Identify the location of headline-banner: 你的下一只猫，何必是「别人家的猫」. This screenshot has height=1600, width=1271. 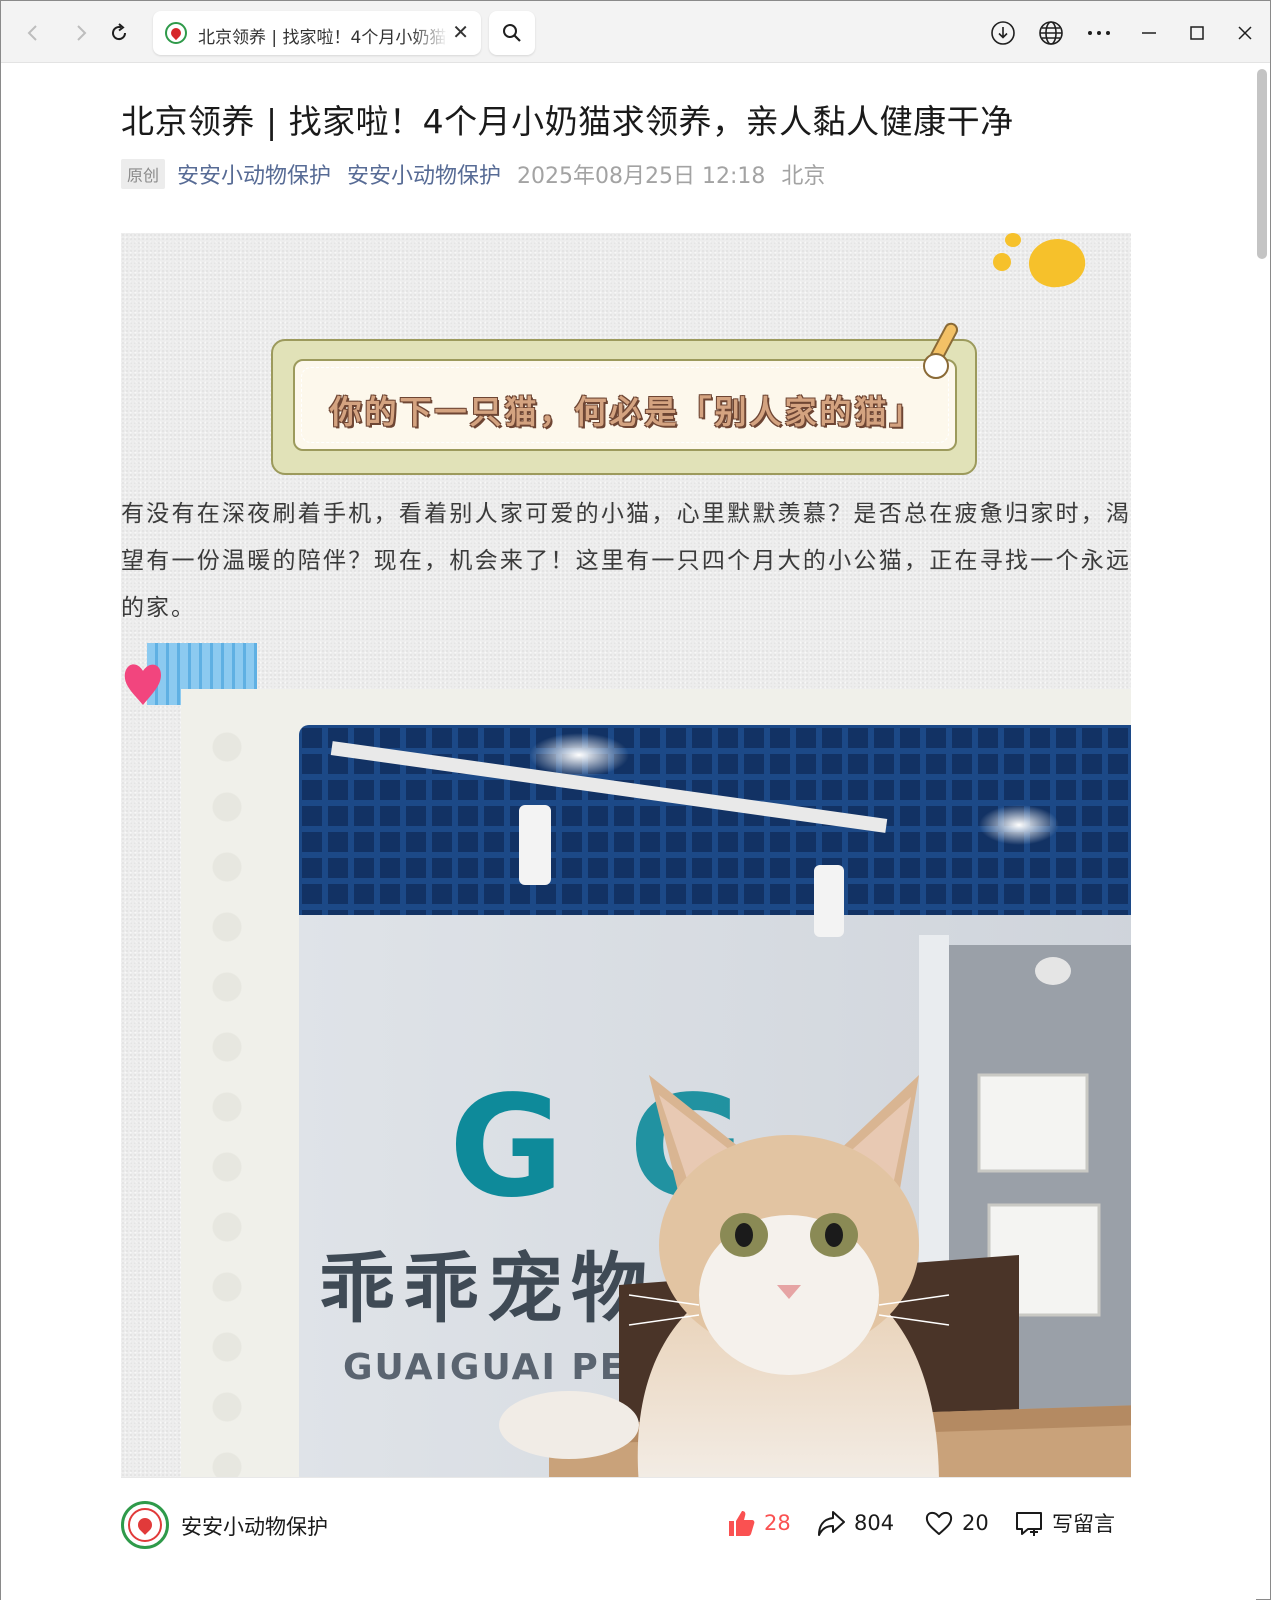
(624, 397).